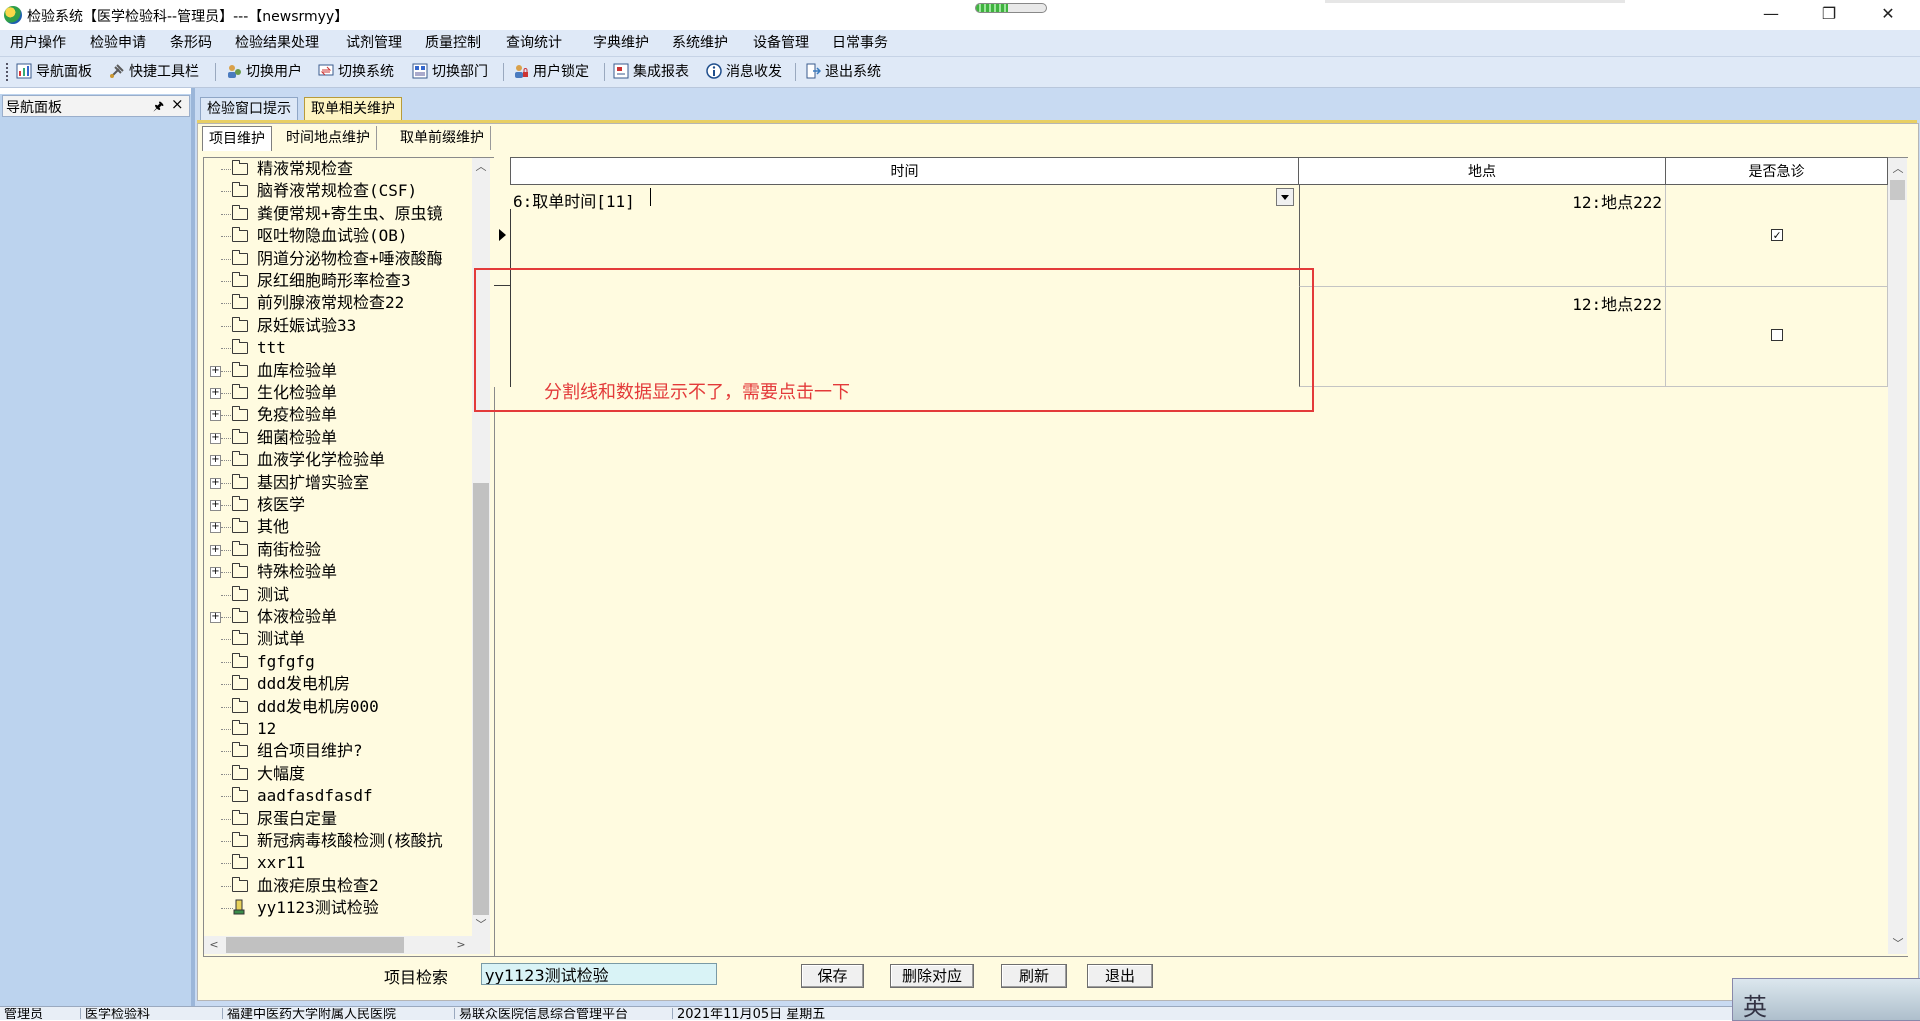 This screenshot has width=1920, height=1021. I want to click on tree-node: + 免疫检验单, so click(338, 415).